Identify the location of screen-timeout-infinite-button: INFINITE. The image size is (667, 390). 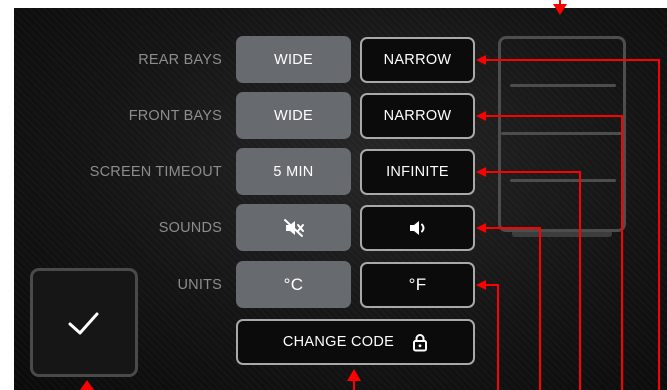
(417, 172).